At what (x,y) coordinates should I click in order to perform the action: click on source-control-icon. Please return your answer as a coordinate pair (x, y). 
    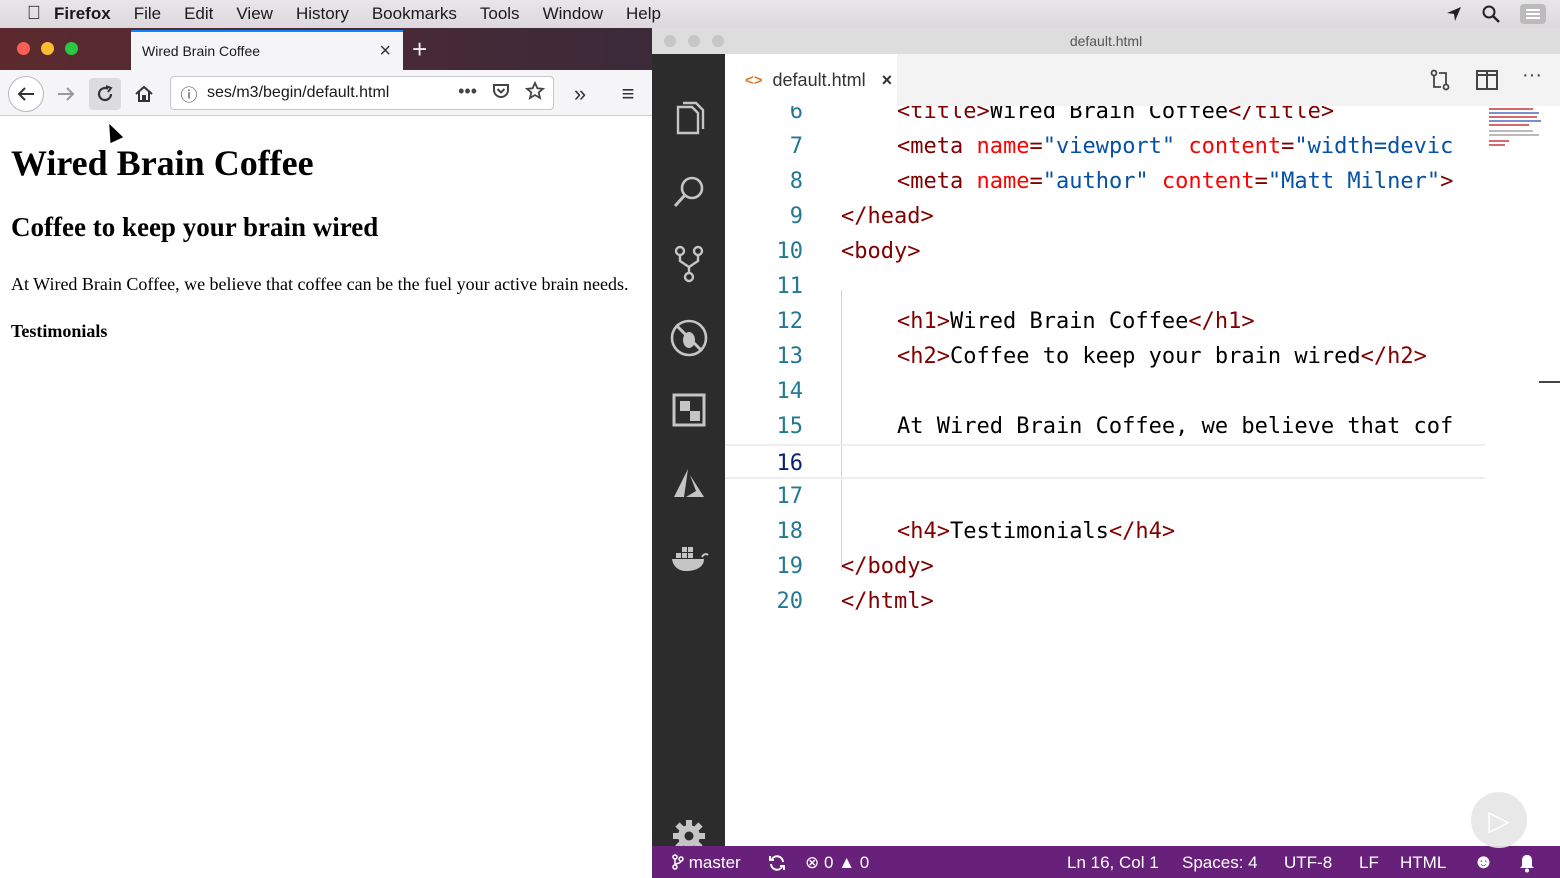
    Looking at the image, I should click on (688, 264).